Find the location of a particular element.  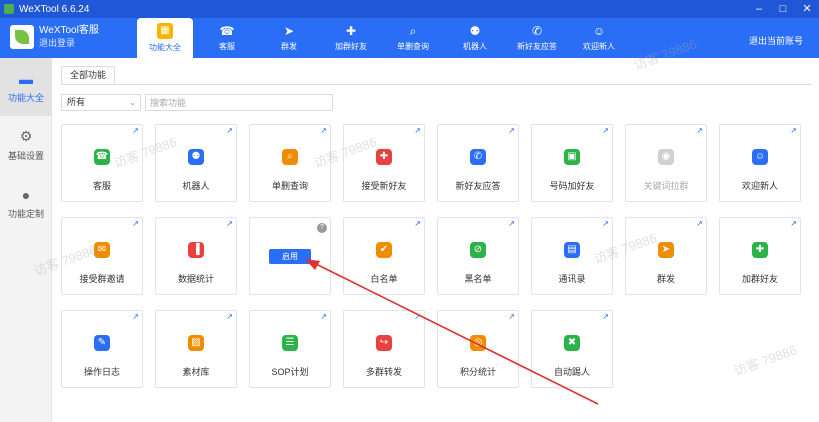

feature-card: ↗ ▐ 数据统计 is located at coordinates (196, 256).